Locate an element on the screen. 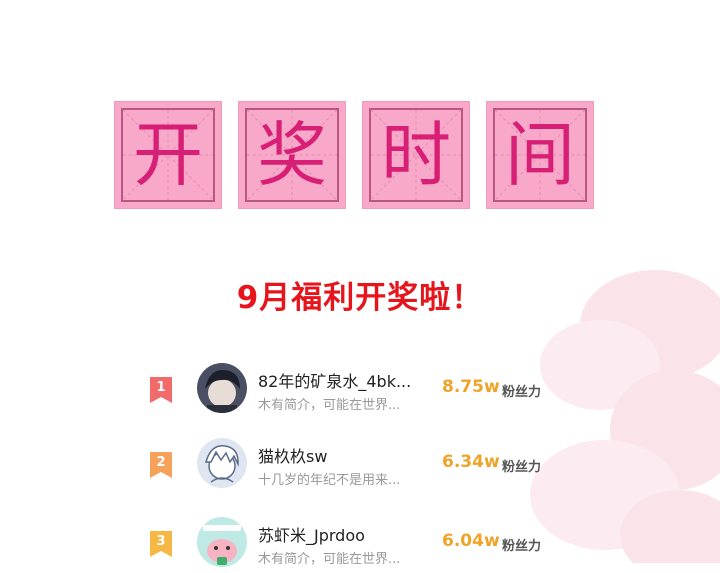  fans-value: 8.75w is located at coordinates (471, 387).